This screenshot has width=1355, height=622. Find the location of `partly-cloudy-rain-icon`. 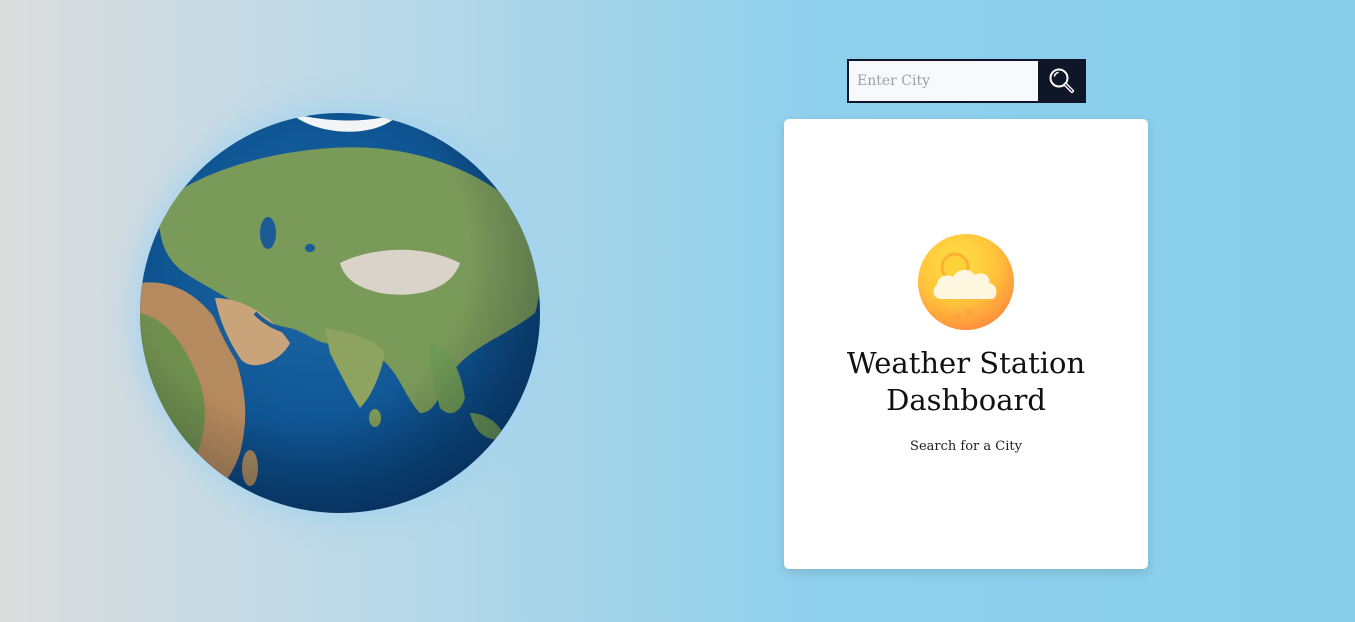

partly-cloudy-rain-icon is located at coordinates (966, 282).